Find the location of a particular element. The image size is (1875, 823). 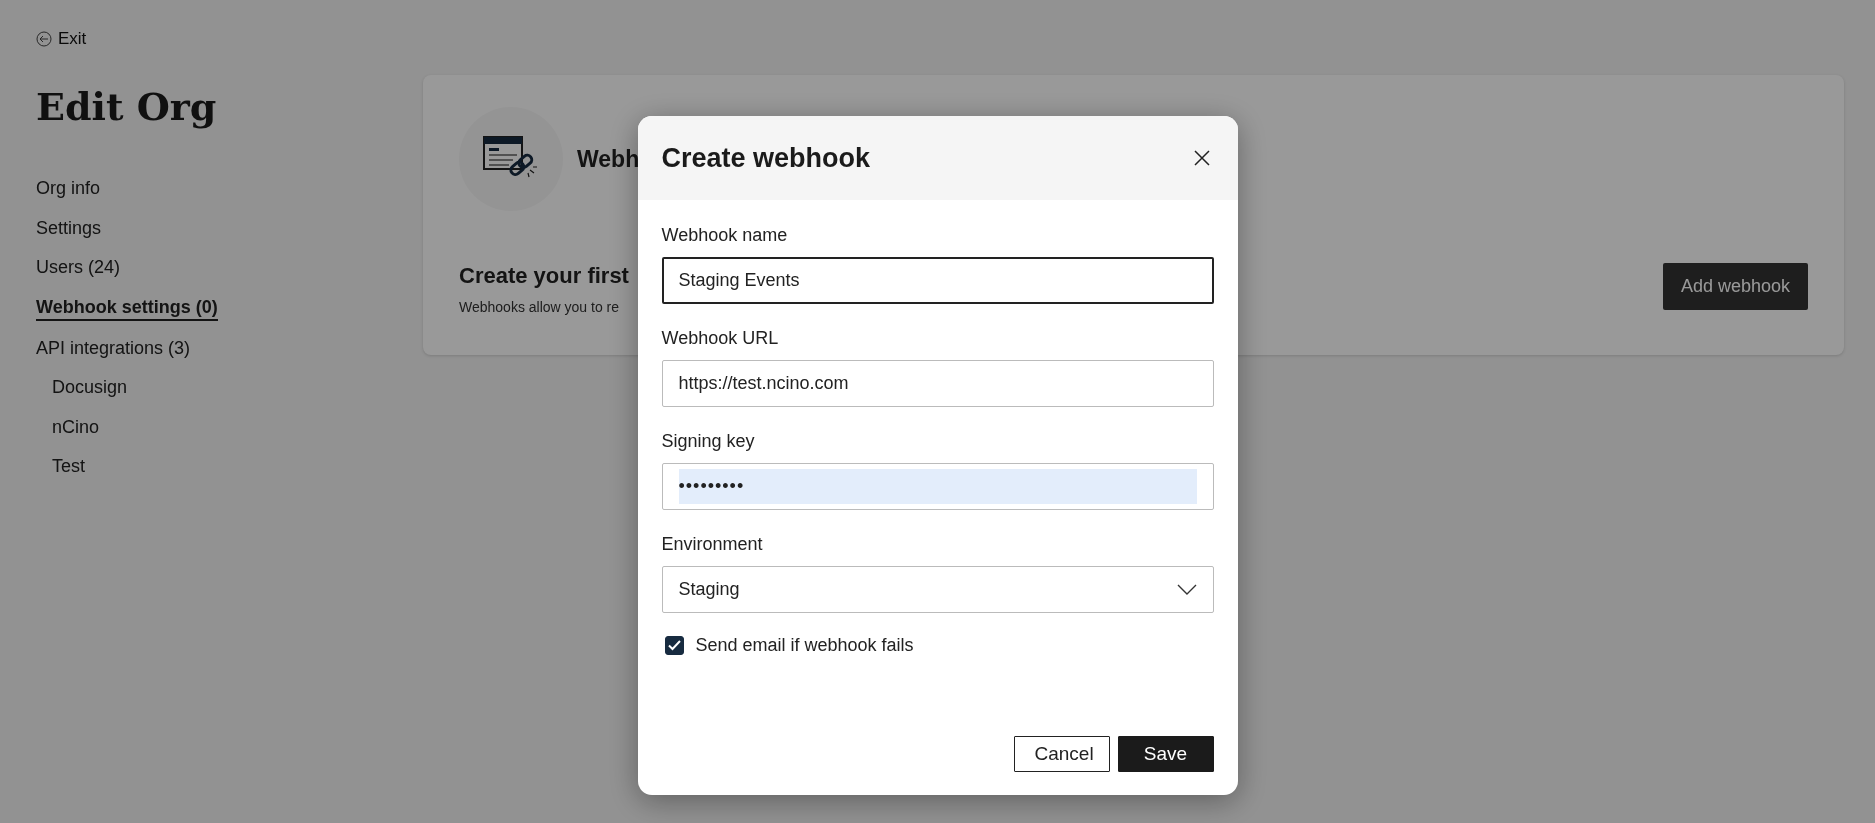

add-webhook-button: Add webhook is located at coordinates (1735, 286).